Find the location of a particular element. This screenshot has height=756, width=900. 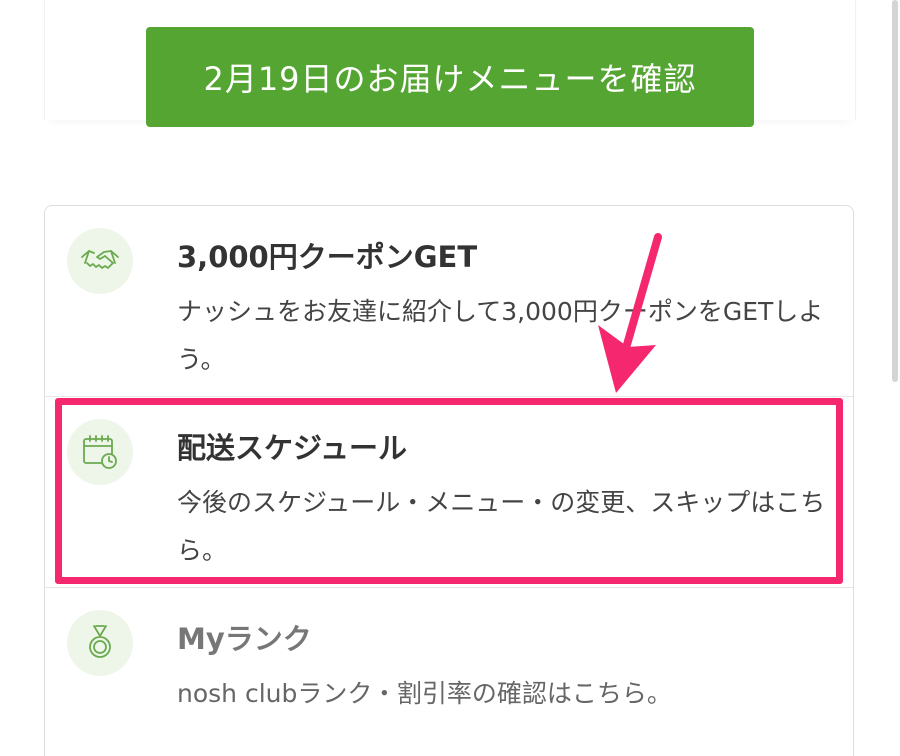

handshake-icon is located at coordinates (100, 261).